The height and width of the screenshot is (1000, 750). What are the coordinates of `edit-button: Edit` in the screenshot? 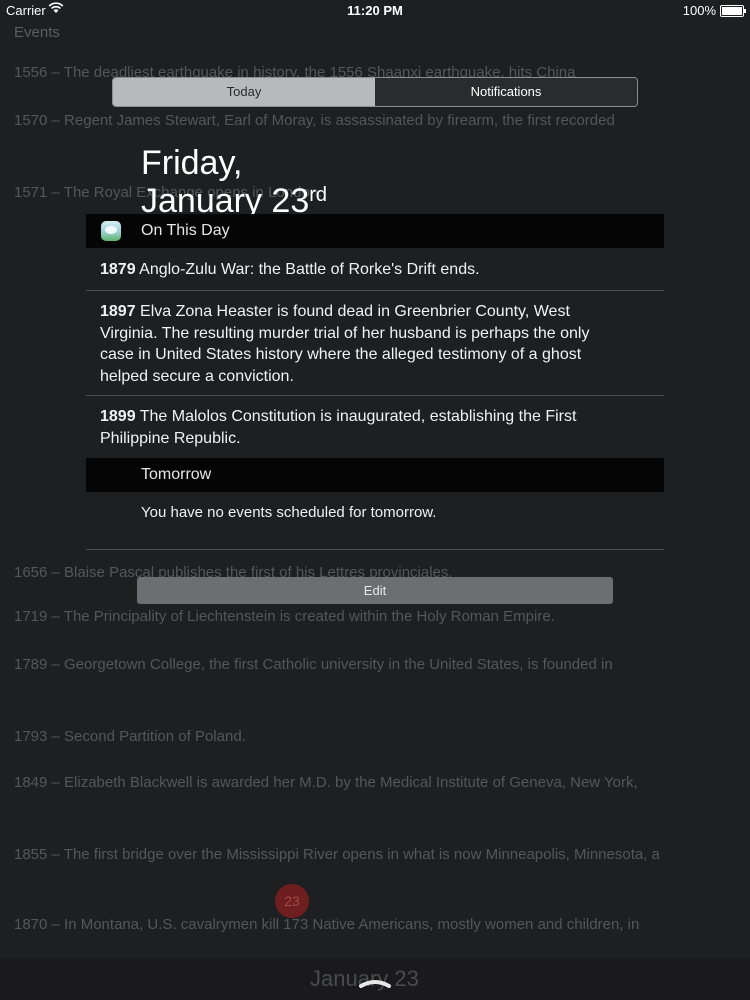 It's located at (375, 590).